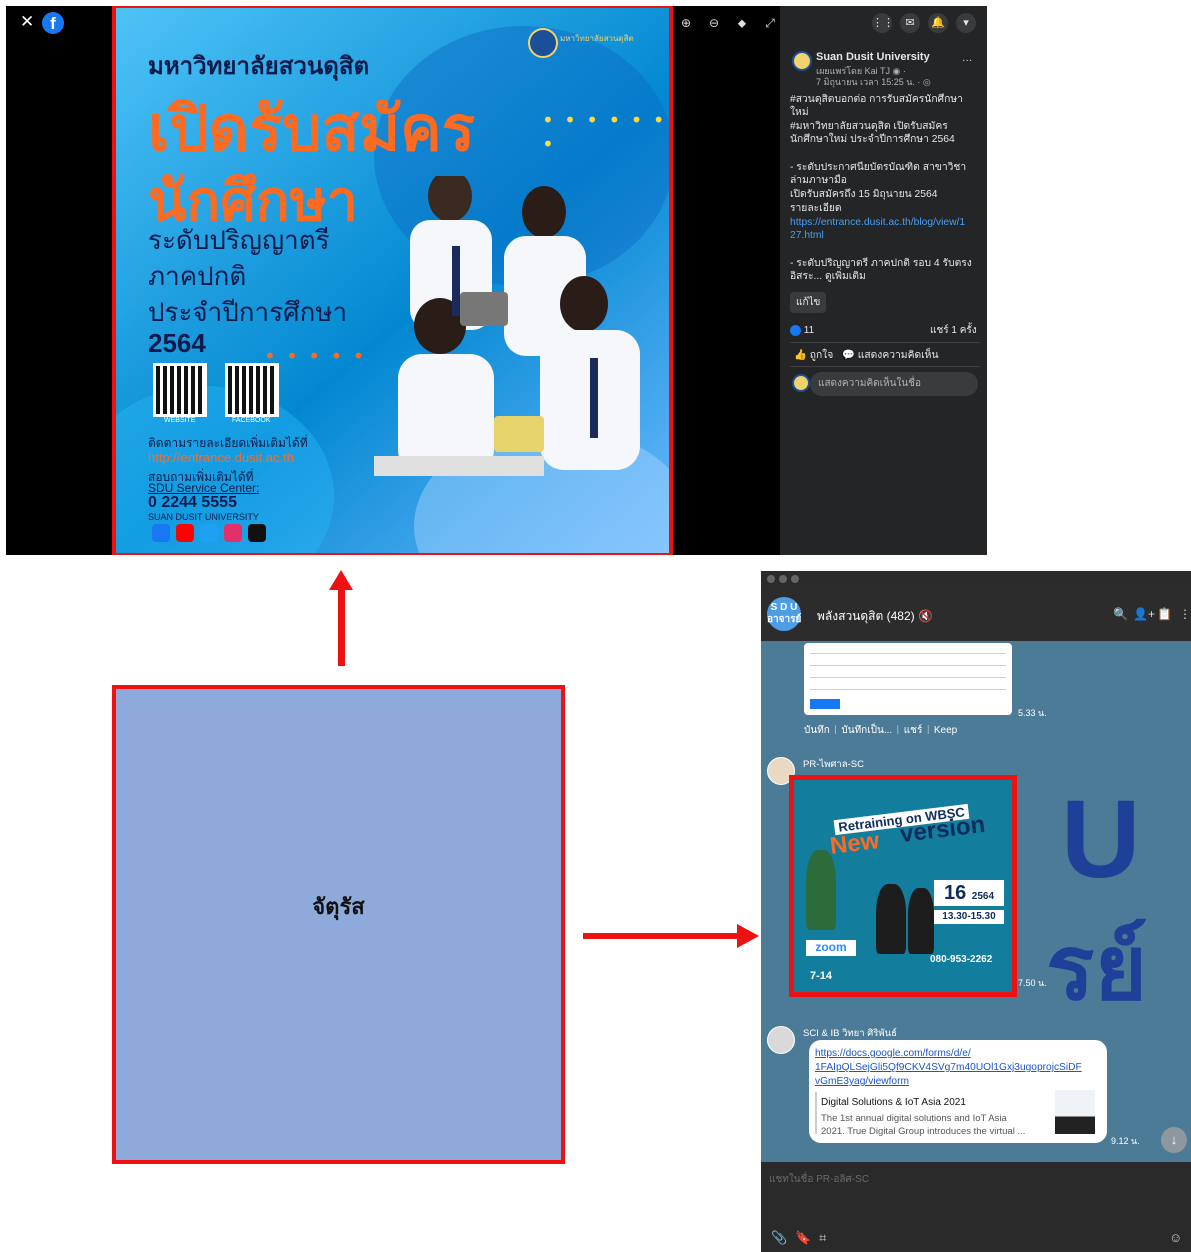 This screenshot has height=1252, width=1191. What do you see at coordinates (880, 730) in the screenshot?
I see `message-actions: บันทึก ᛁ บันทึกเป็น... ᛁ แชร์ ᛁ Keep` at bounding box center [880, 730].